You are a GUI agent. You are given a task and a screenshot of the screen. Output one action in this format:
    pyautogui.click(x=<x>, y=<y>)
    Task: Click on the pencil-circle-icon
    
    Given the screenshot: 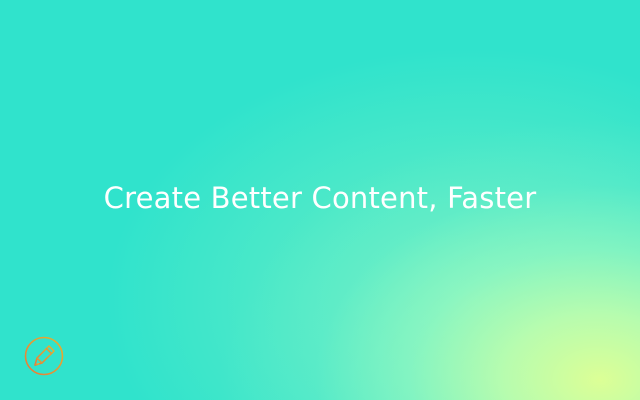 What is the action you would take?
    pyautogui.click(x=44, y=356)
    